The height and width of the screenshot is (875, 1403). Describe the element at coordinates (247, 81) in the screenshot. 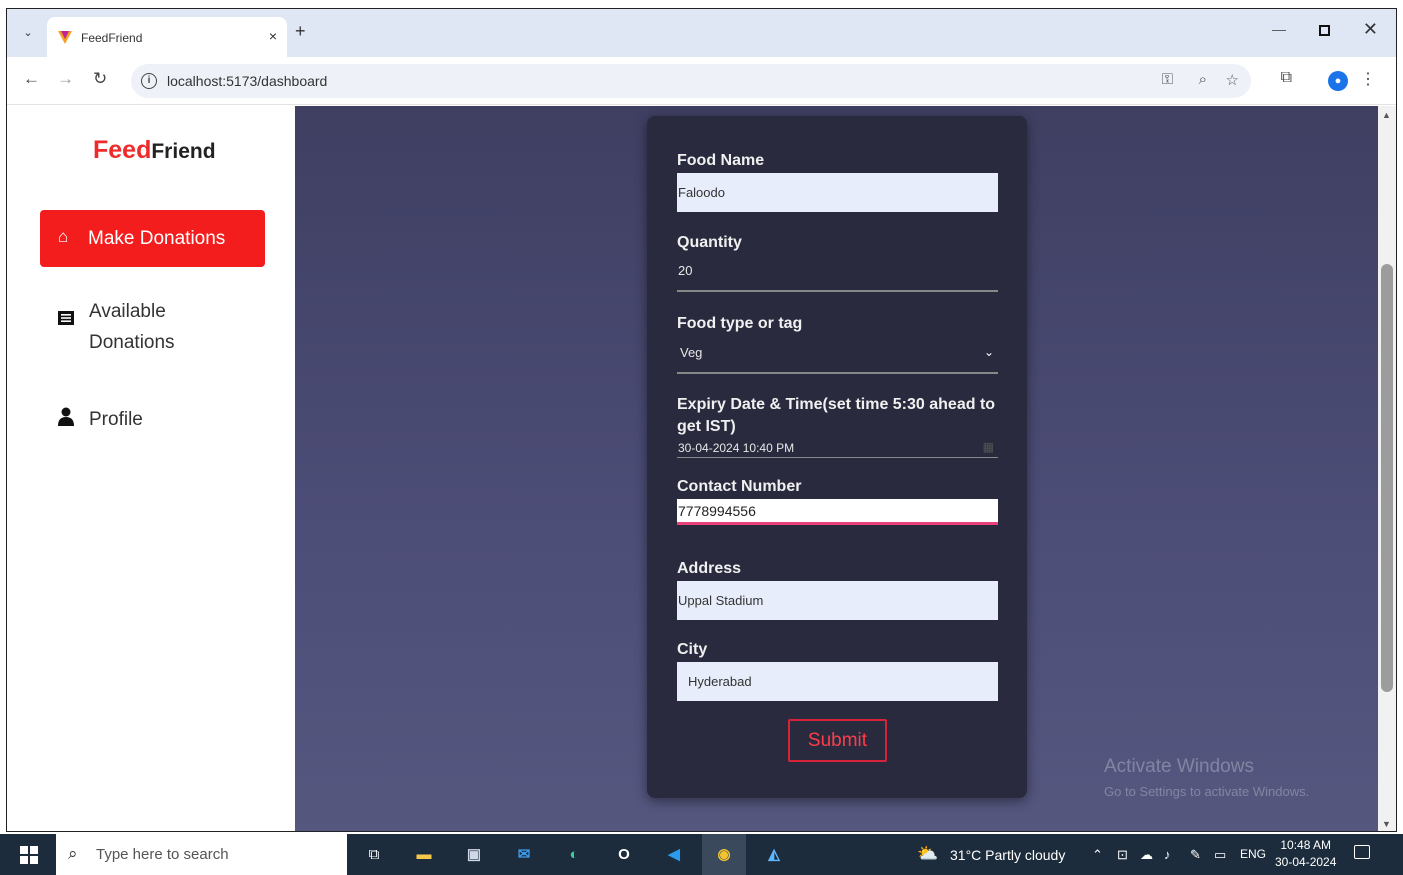

I see `url-text: localhost:5173/dashboard` at that location.